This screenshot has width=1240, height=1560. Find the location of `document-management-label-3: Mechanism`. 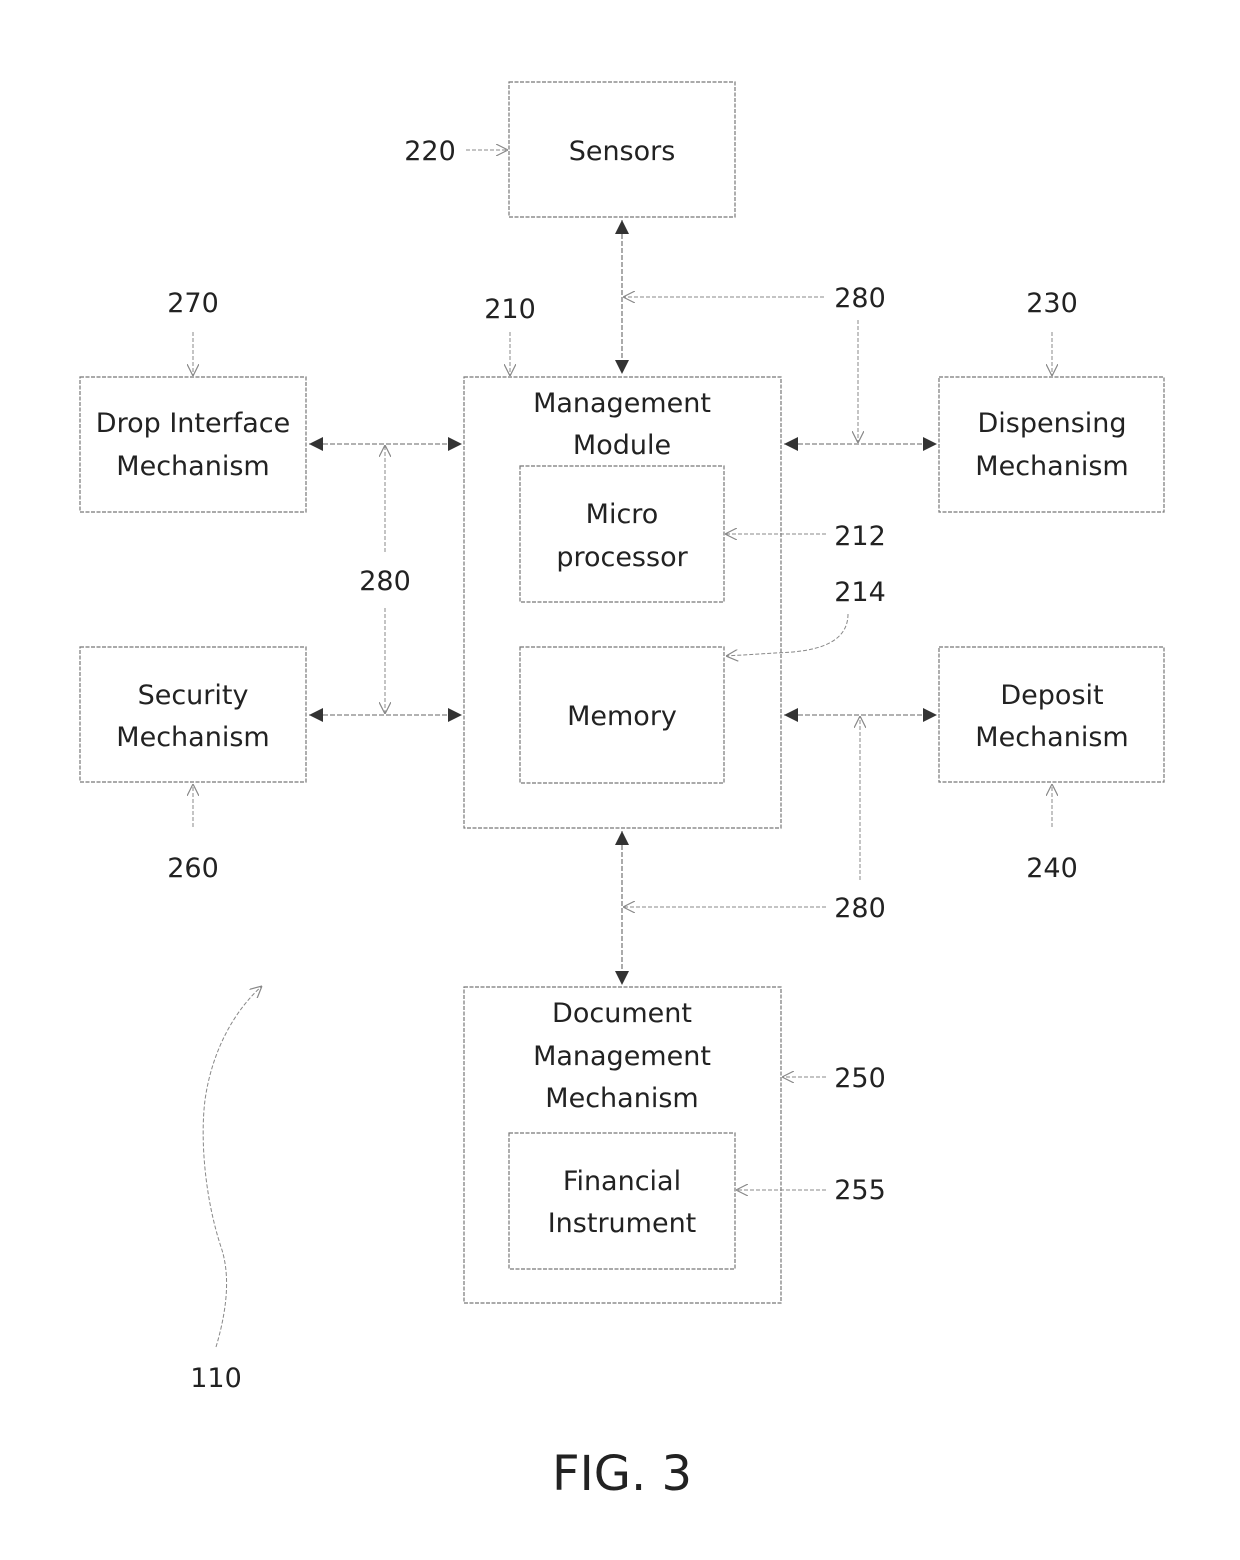

document-management-label-3: Mechanism is located at coordinates (621, 1098).